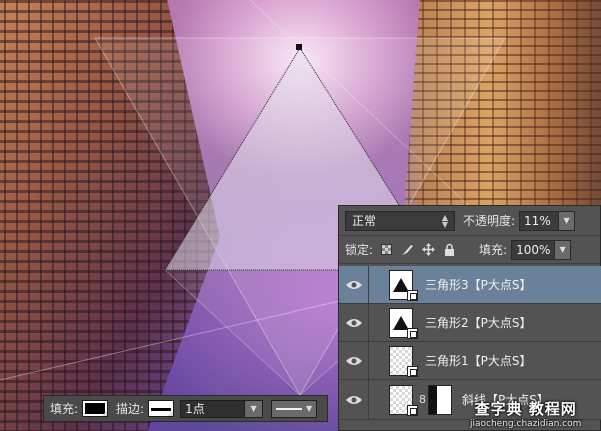 This screenshot has width=601, height=431. What do you see at coordinates (489, 221) in the screenshot?
I see `opacity-label: 不透明度:` at bounding box center [489, 221].